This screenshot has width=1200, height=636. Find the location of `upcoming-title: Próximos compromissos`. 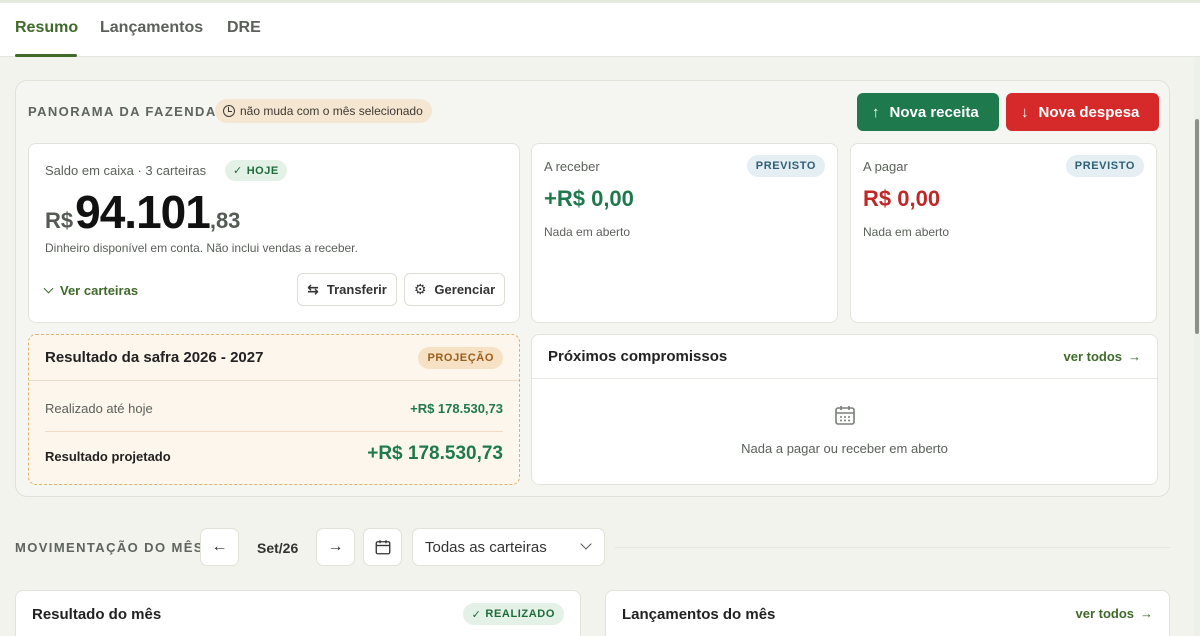

upcoming-title: Próximos compromissos is located at coordinates (638, 356).